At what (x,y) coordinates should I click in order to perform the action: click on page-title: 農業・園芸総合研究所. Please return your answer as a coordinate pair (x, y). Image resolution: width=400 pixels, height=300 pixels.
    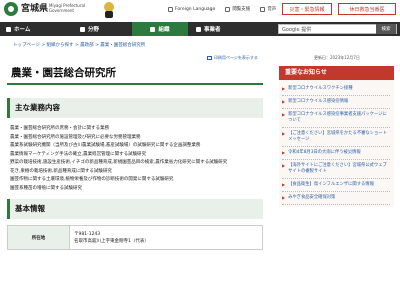
    Looking at the image, I should click on (63, 73).